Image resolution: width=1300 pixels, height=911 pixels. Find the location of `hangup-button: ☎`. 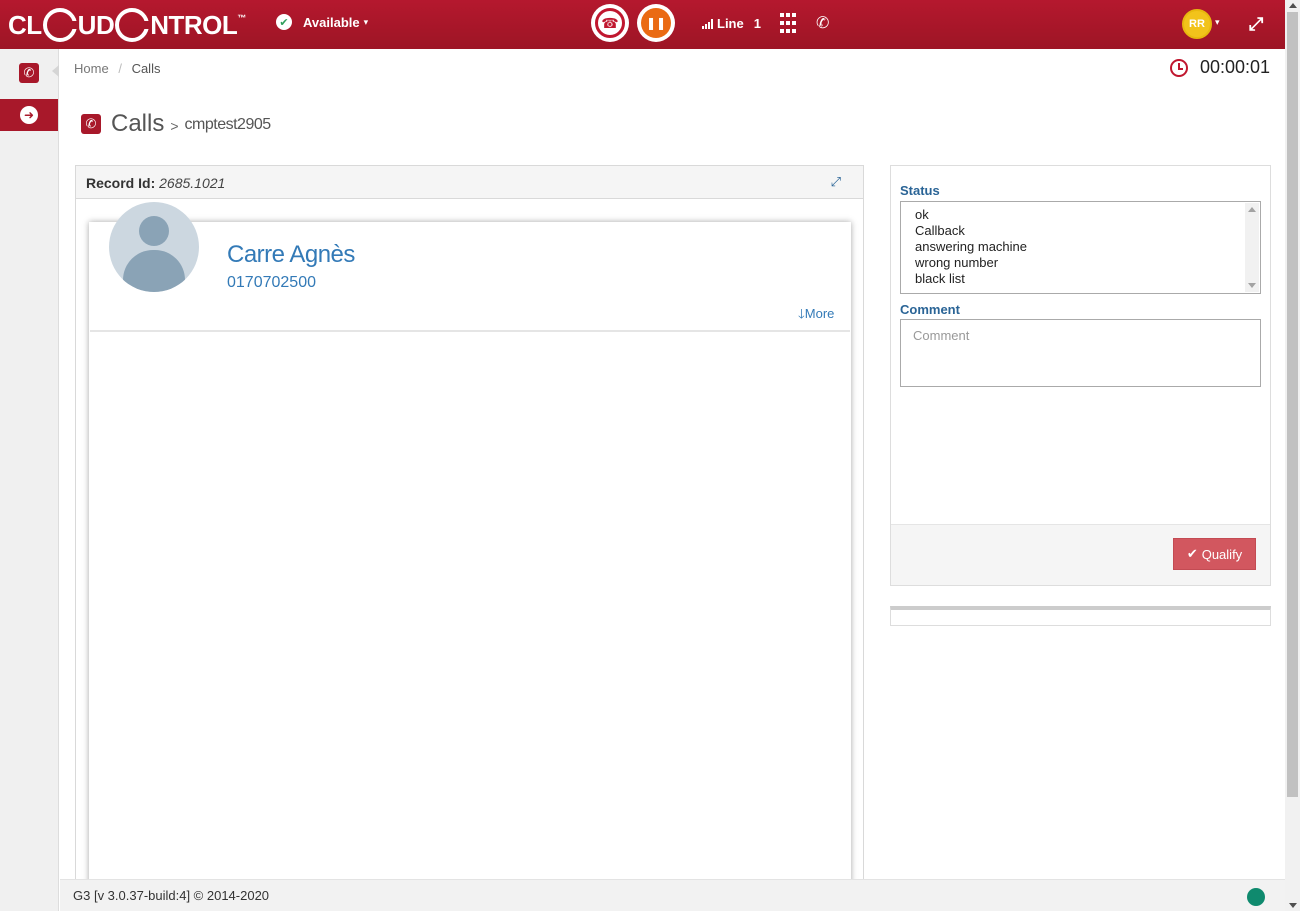

hangup-button: ☎ is located at coordinates (610, 23).